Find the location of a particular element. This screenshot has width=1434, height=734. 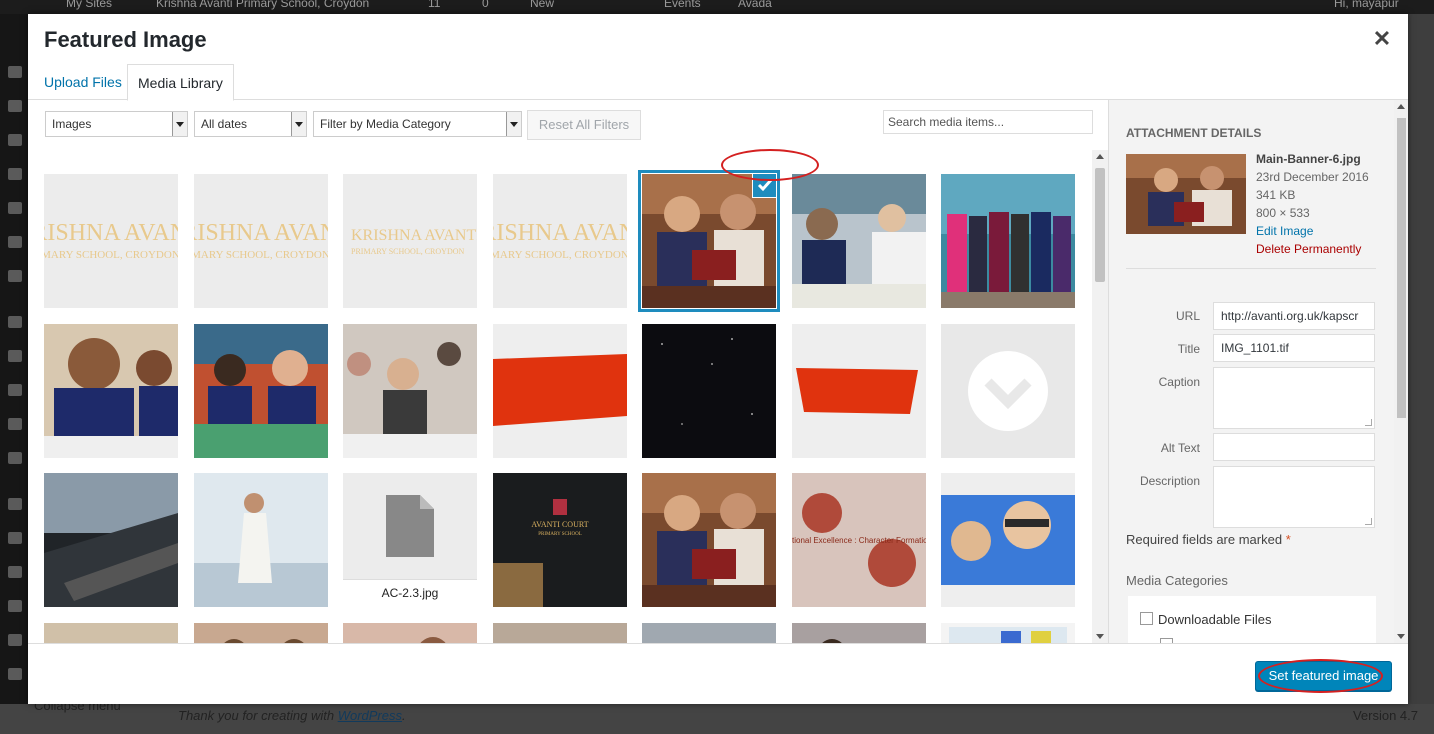

media-item: tional Excellence : Character Formation is located at coordinates (859, 540).